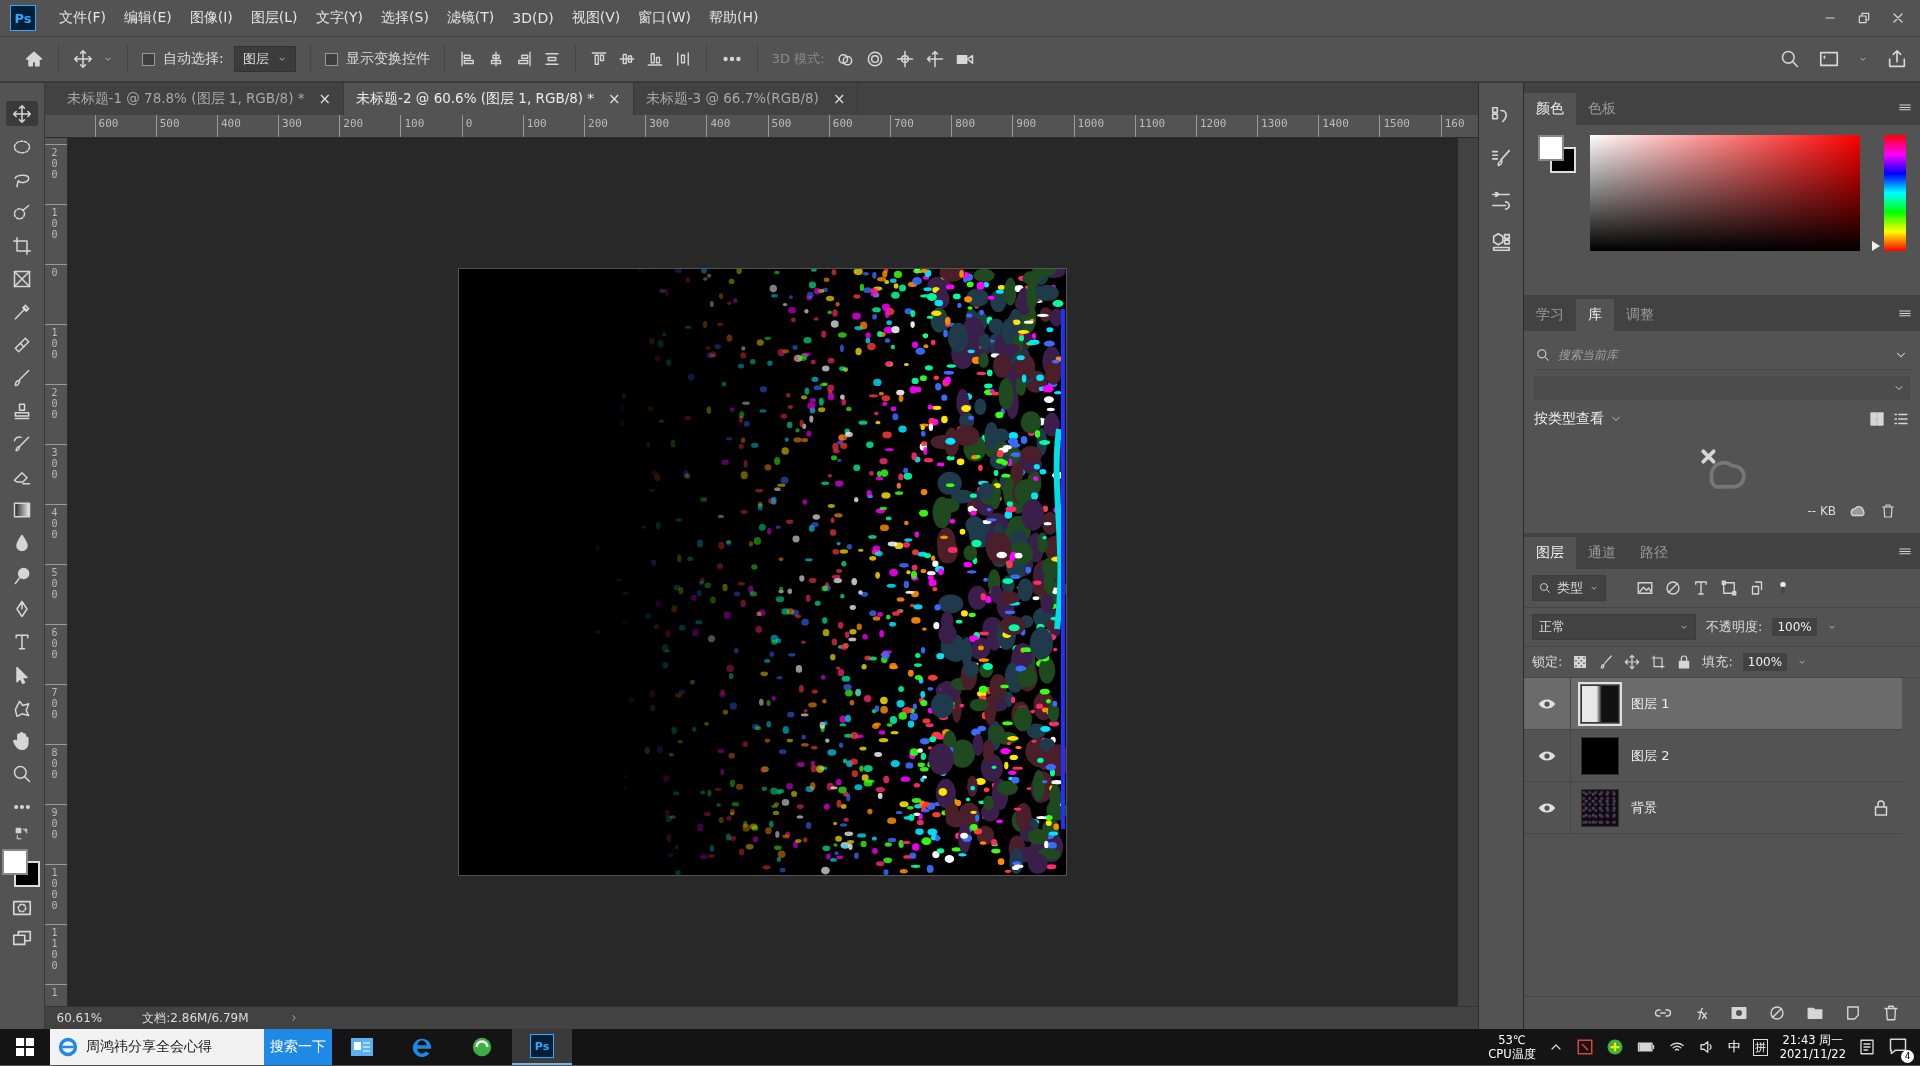  I want to click on notes-icon, so click(1867, 1047).